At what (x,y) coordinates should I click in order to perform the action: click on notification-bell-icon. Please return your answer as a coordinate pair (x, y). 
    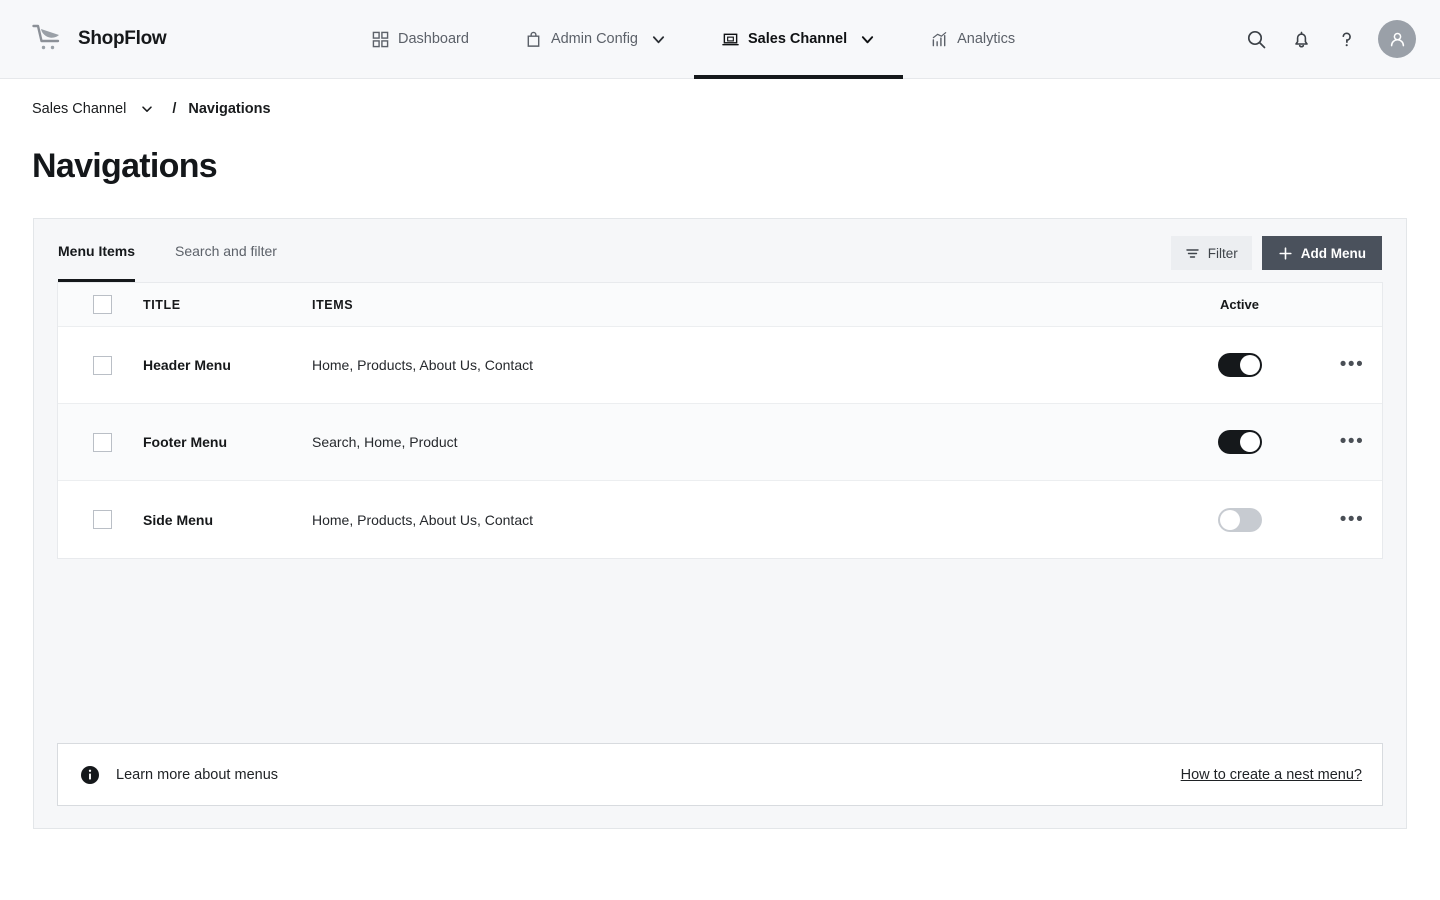
    Looking at the image, I should click on (1301, 39).